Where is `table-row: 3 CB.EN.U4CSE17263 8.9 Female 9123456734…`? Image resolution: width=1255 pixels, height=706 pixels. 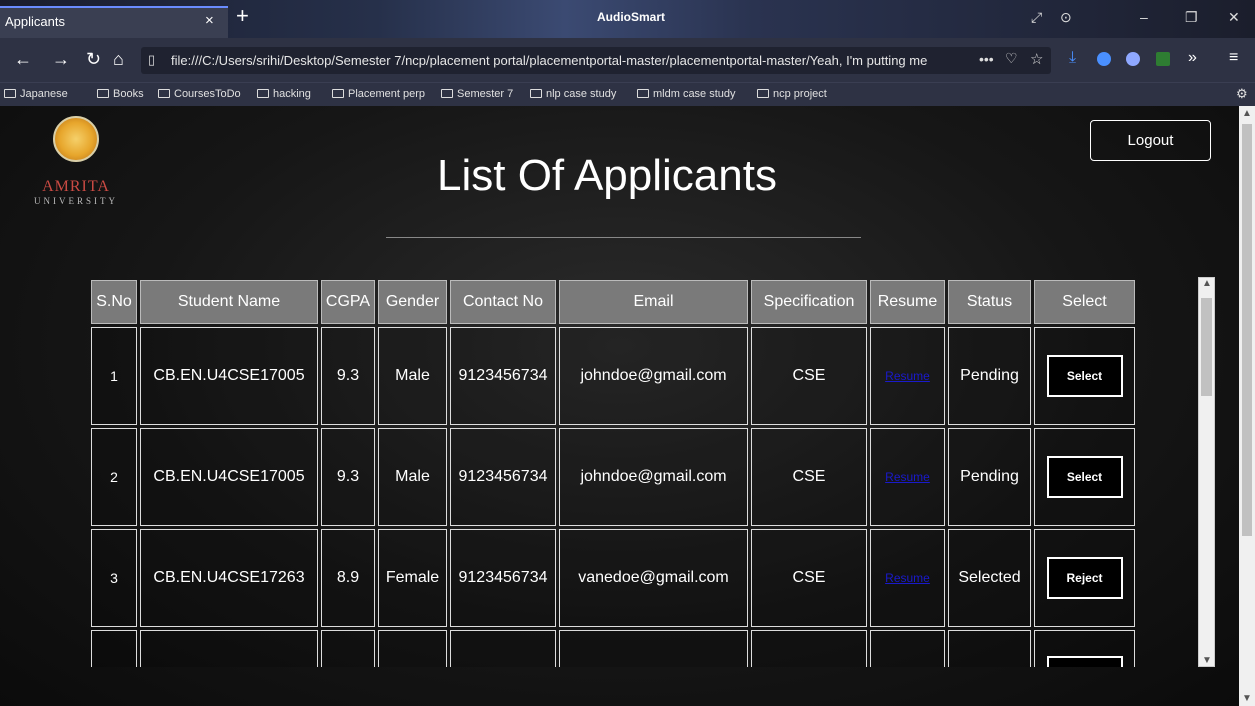
table-row: 3 CB.EN.U4CSE17263 8.9 Female 9123456734… is located at coordinates (613, 578).